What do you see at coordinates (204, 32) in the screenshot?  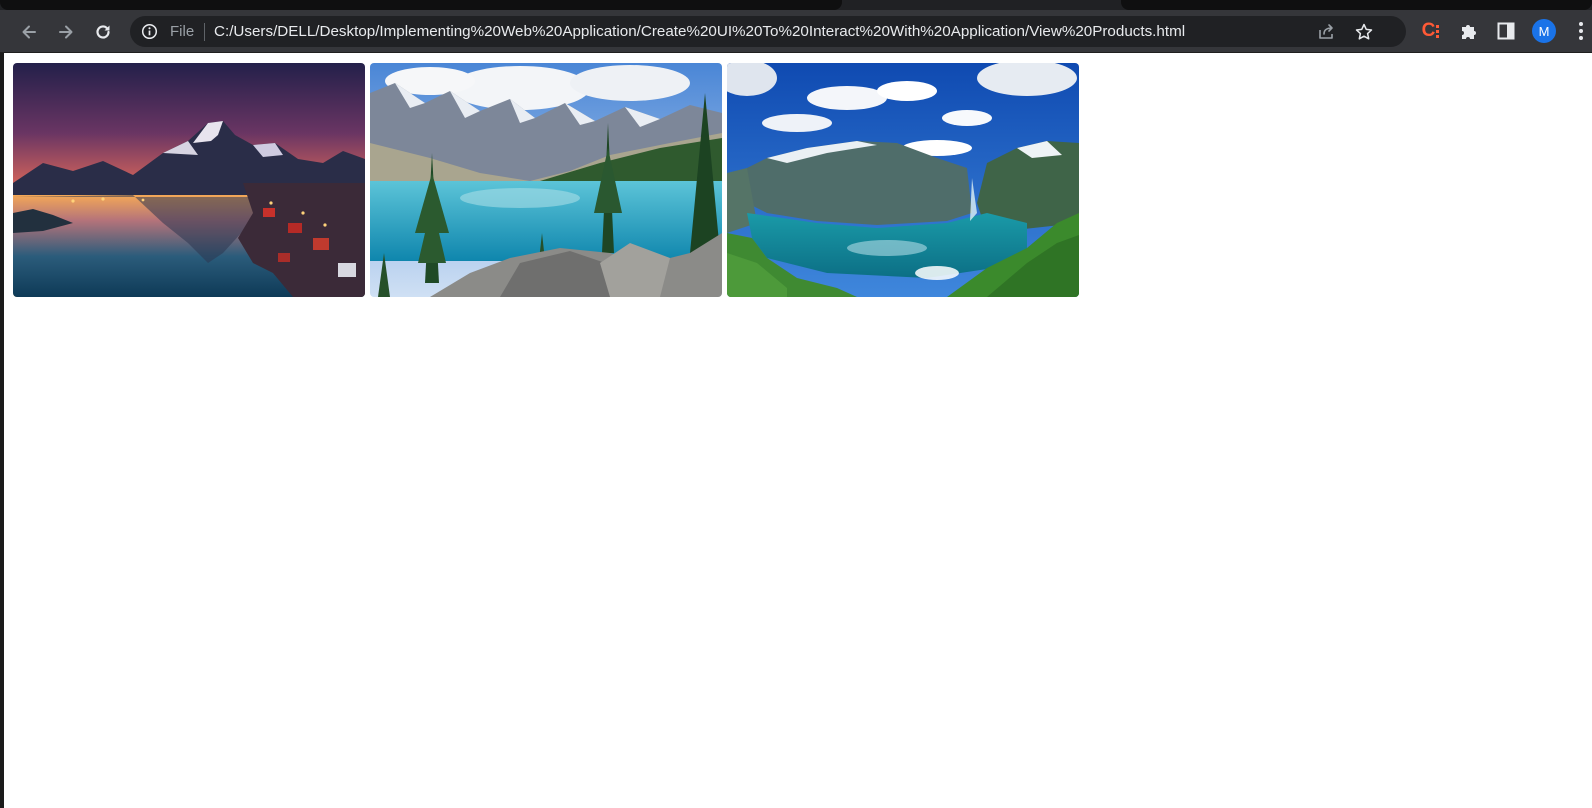 I see `address-divider` at bounding box center [204, 32].